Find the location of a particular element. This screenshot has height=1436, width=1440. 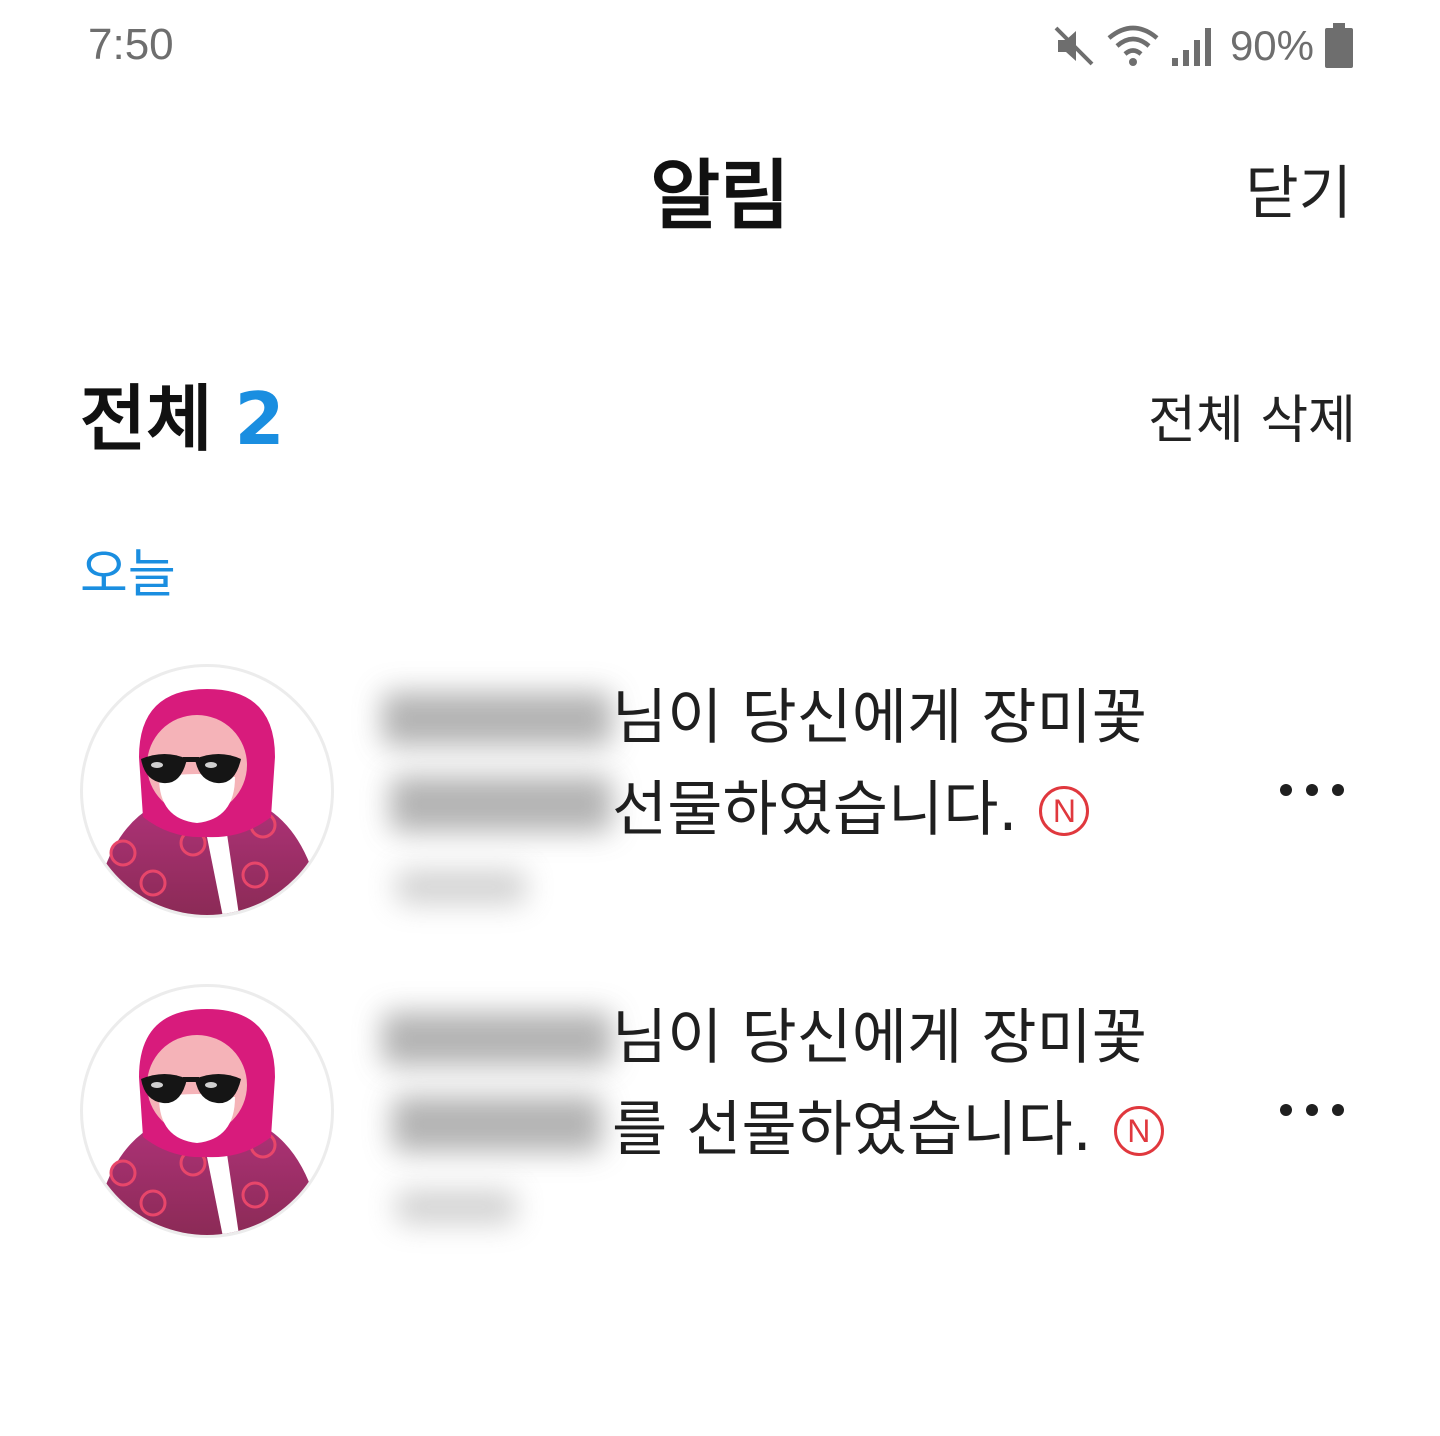

notification-count: 2 is located at coordinates (259, 419).